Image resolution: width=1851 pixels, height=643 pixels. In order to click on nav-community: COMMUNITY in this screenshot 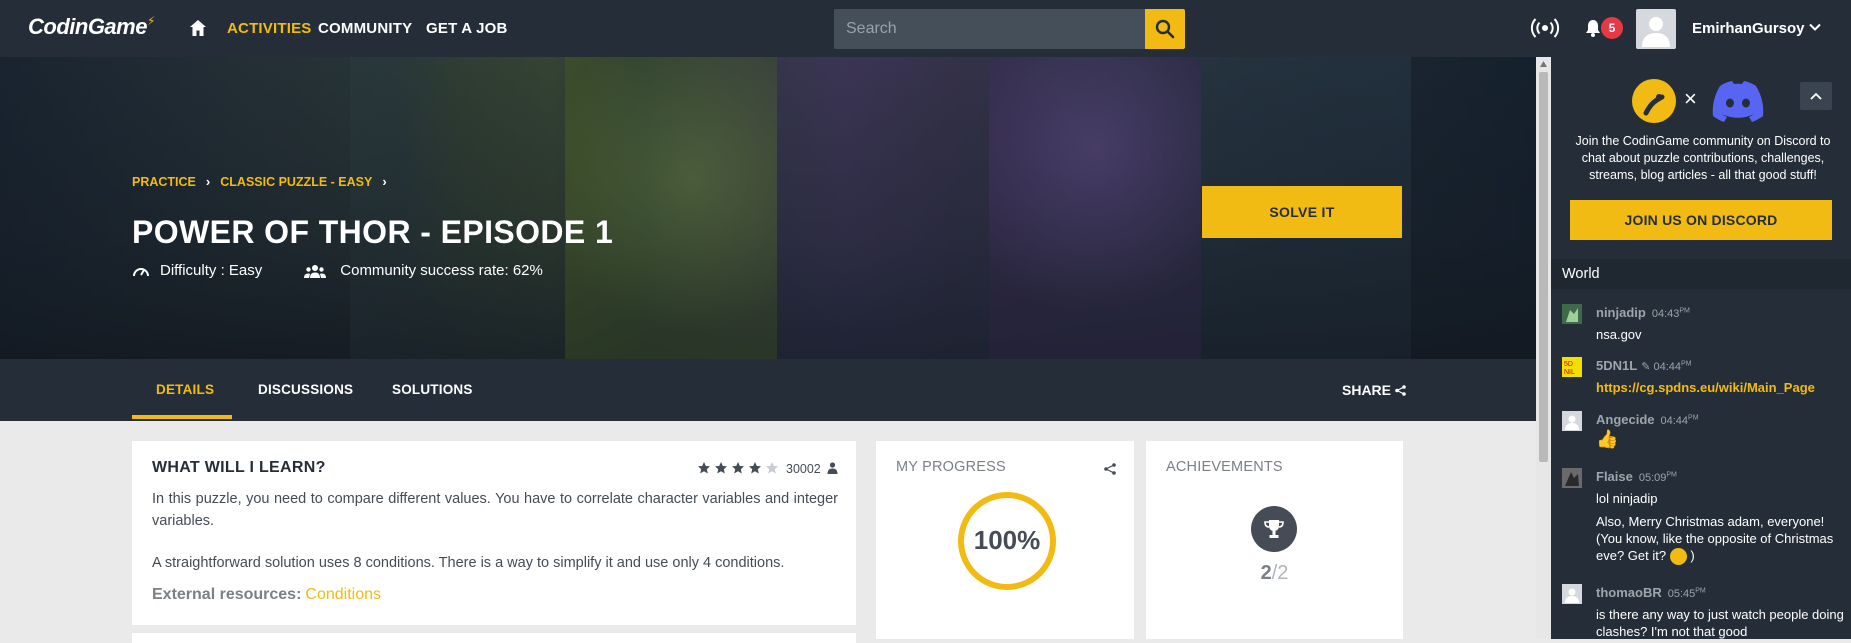, I will do `click(365, 28)`.